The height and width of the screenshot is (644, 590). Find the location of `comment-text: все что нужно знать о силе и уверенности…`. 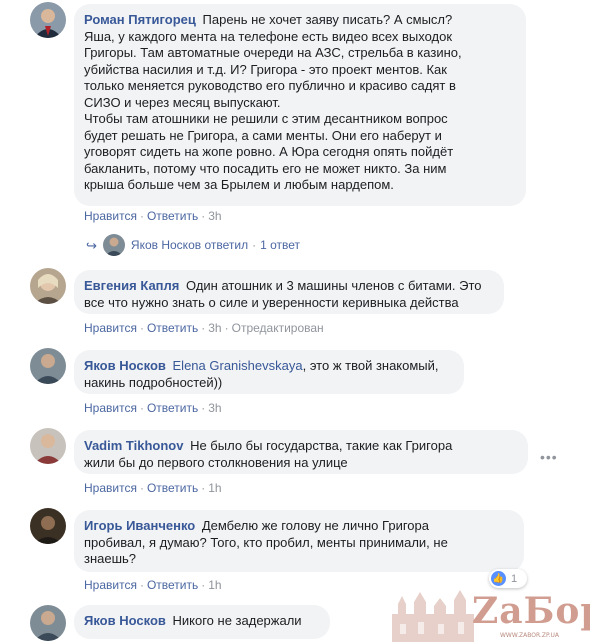

comment-text: все что нужно знать о силе и уверенности… is located at coordinates (271, 302).